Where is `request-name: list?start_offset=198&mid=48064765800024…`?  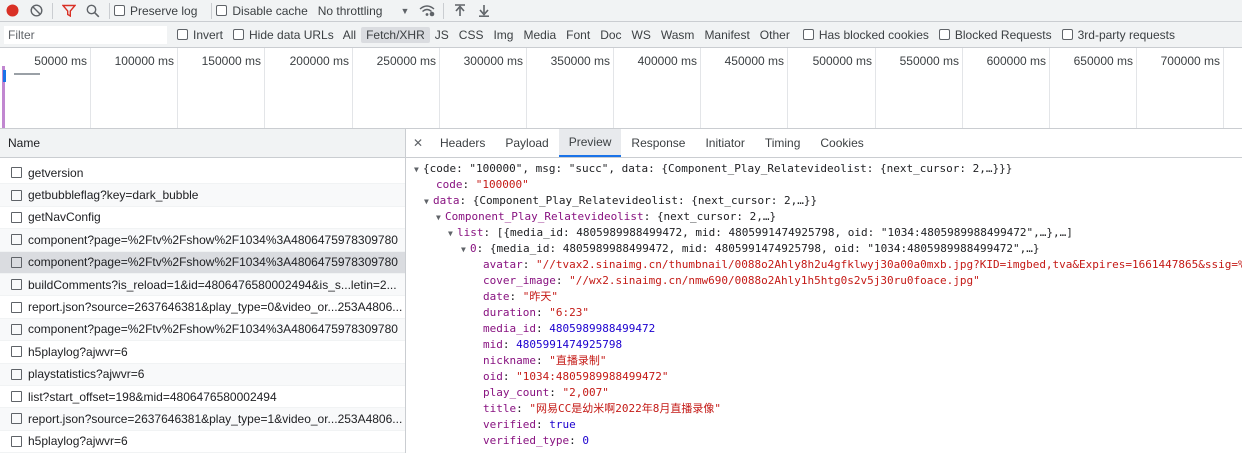 request-name: list?start_offset=198&mid=48064765800024… is located at coordinates (152, 396).